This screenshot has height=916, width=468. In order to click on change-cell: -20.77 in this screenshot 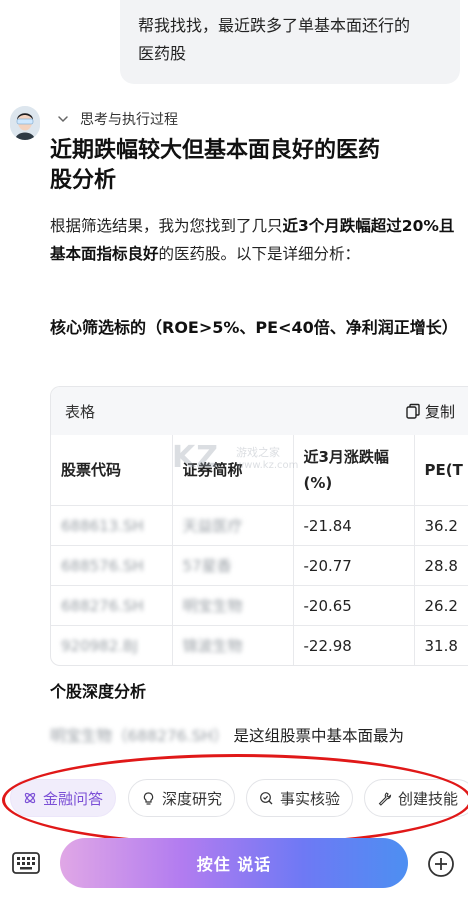, I will do `click(354, 565)`.